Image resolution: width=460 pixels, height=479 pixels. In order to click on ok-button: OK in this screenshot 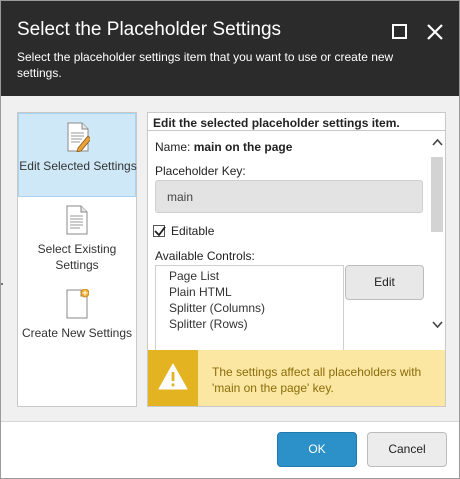, I will do `click(317, 449)`.